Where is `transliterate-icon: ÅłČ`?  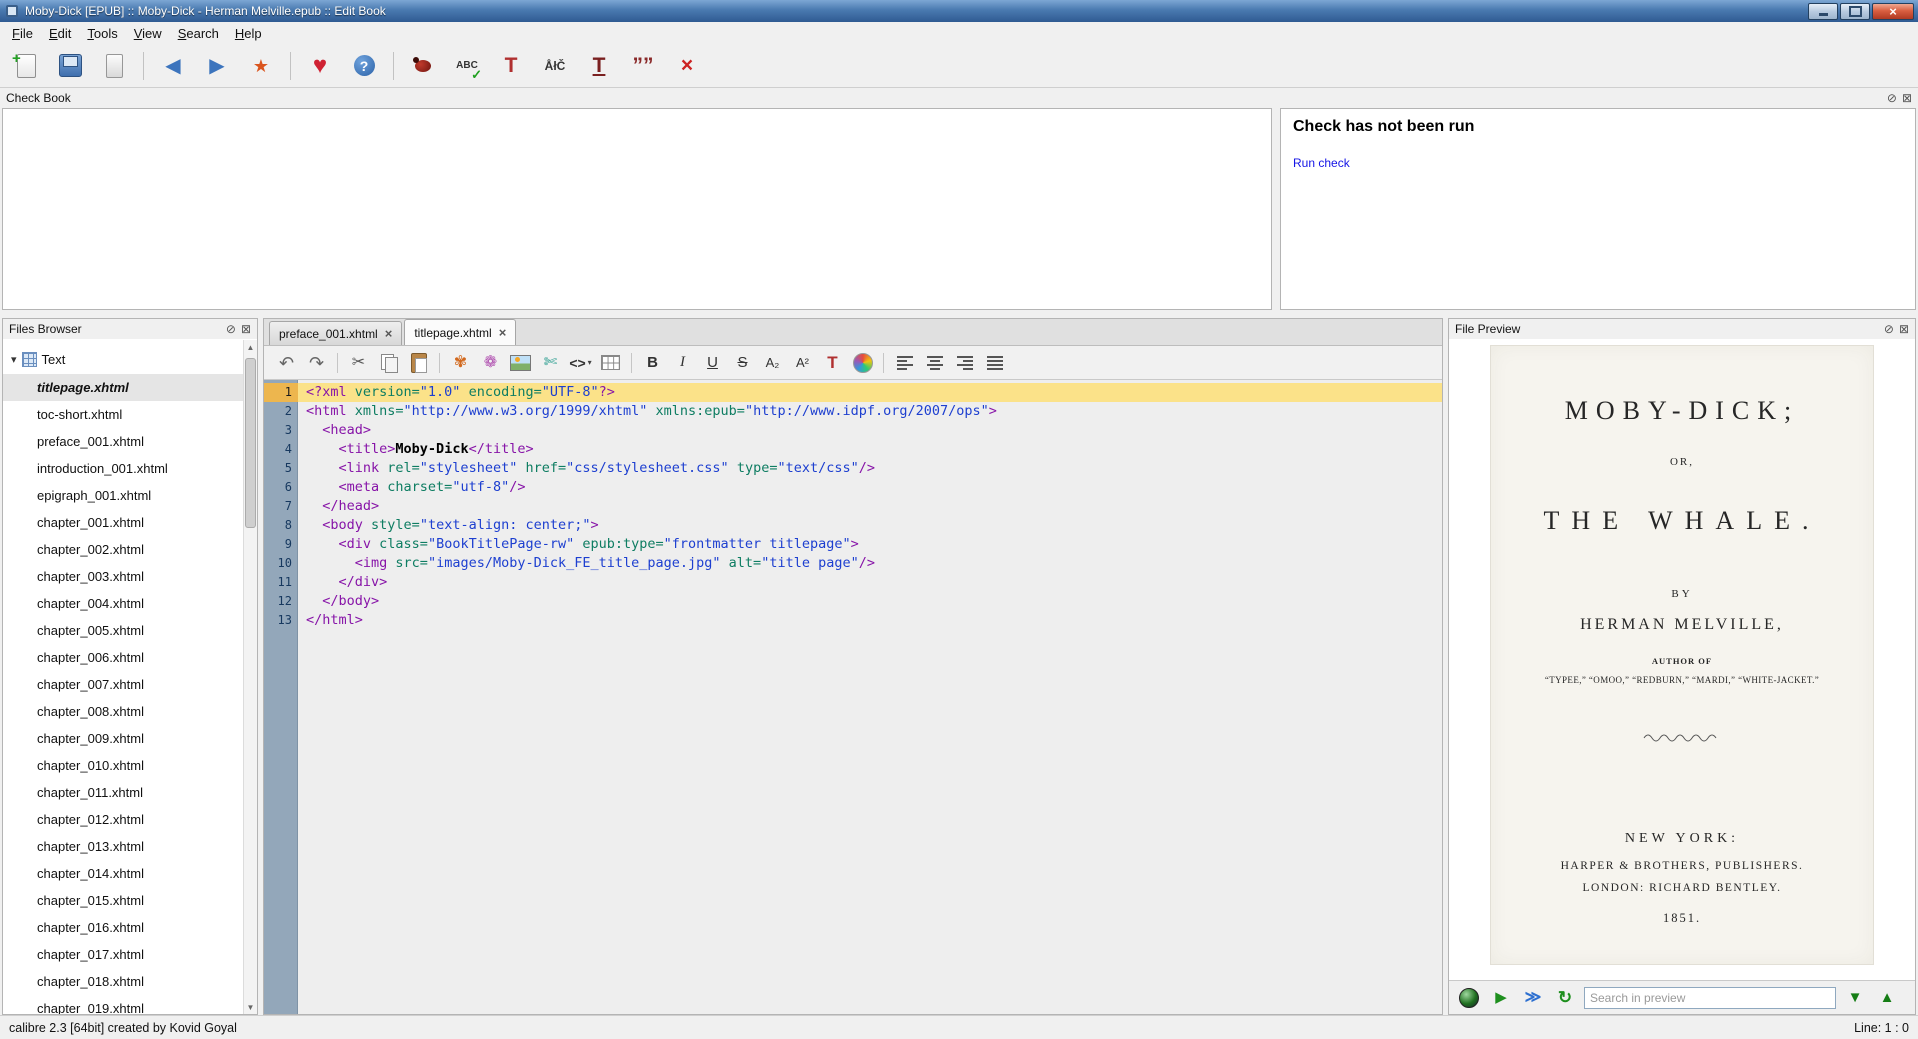 transliterate-icon: ÅłČ is located at coordinates (555, 66).